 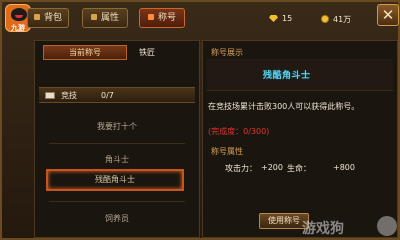 I want to click on mascot-face-icon, so click(x=19, y=14).